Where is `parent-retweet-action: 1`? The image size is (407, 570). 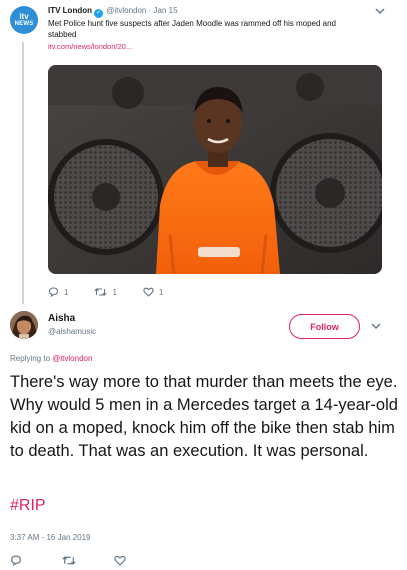
parent-retweet-action: 1 is located at coordinates (105, 292).